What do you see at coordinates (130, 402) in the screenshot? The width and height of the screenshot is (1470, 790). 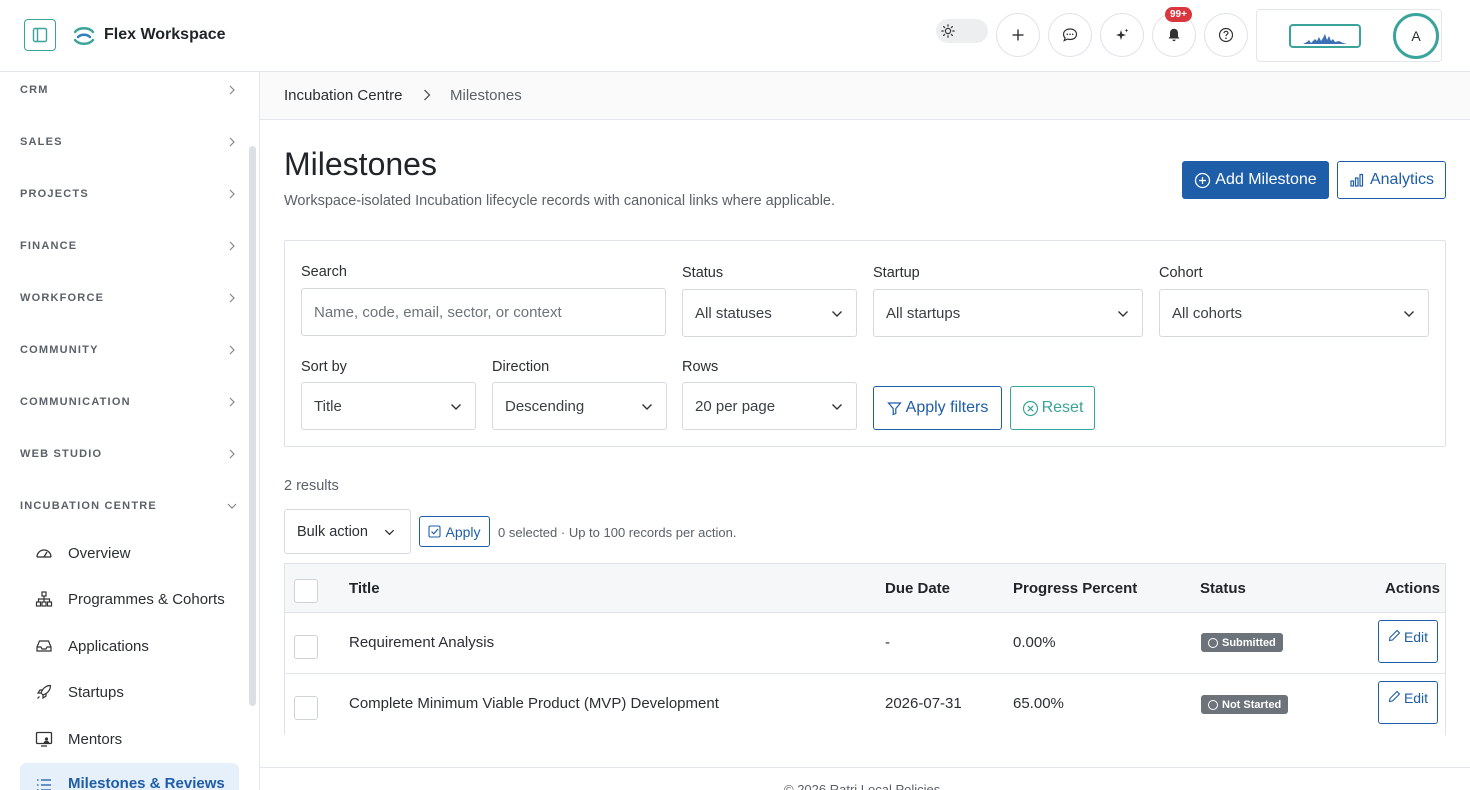 I see `sidebar-section-communication: COMMUNICATION` at bounding box center [130, 402].